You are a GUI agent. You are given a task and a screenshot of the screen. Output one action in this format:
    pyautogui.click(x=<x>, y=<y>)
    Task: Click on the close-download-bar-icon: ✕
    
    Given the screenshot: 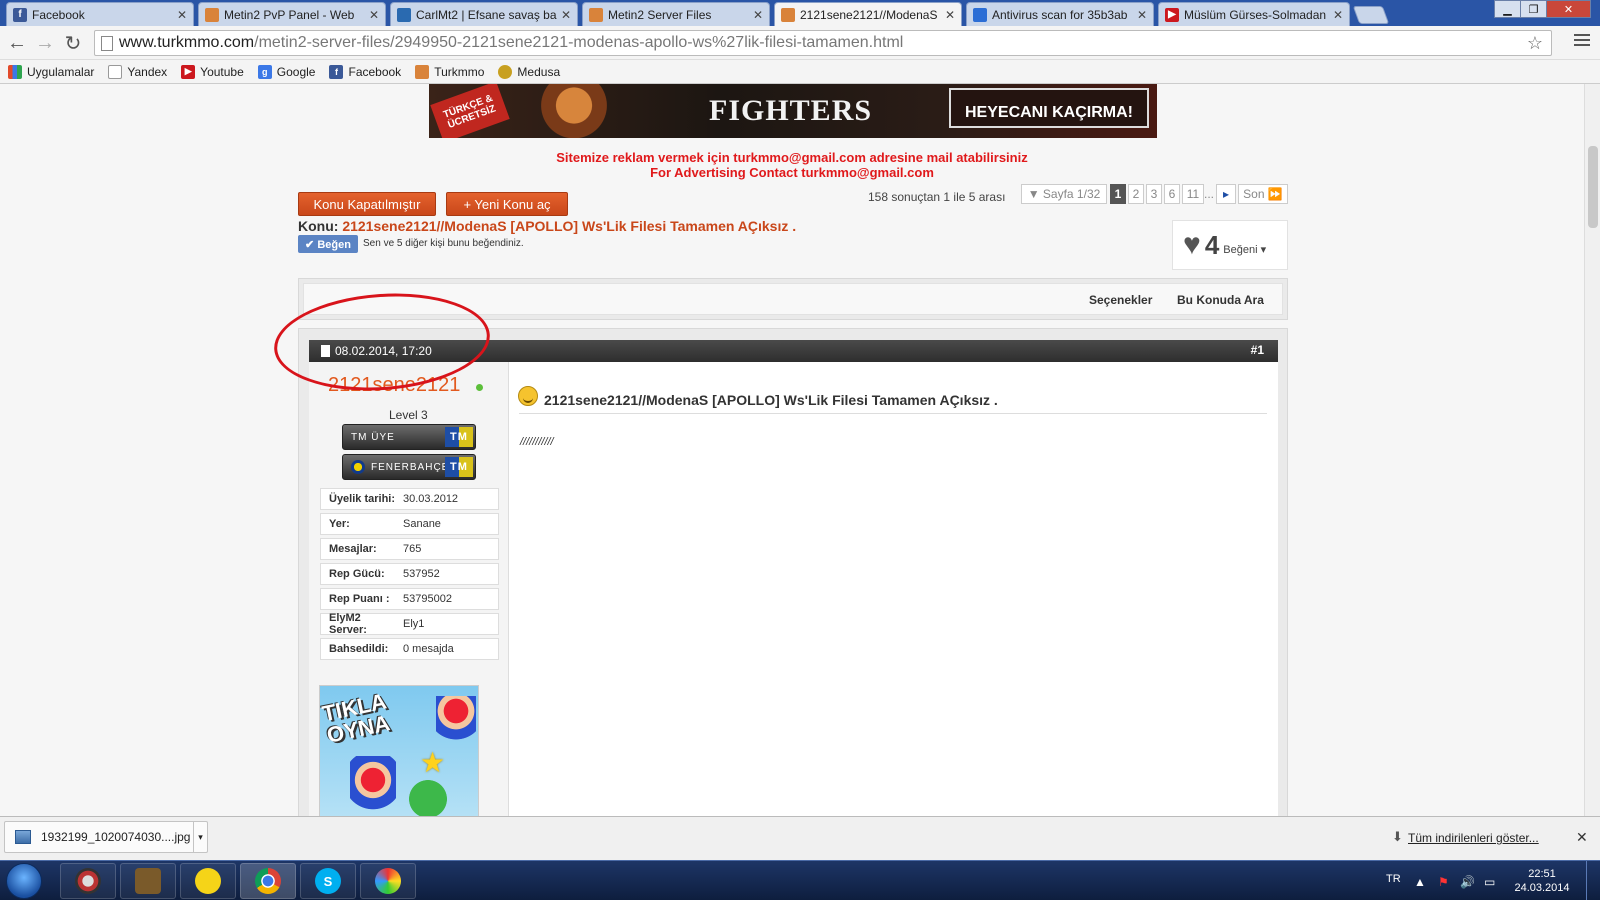 What is the action you would take?
    pyautogui.click(x=1582, y=837)
    